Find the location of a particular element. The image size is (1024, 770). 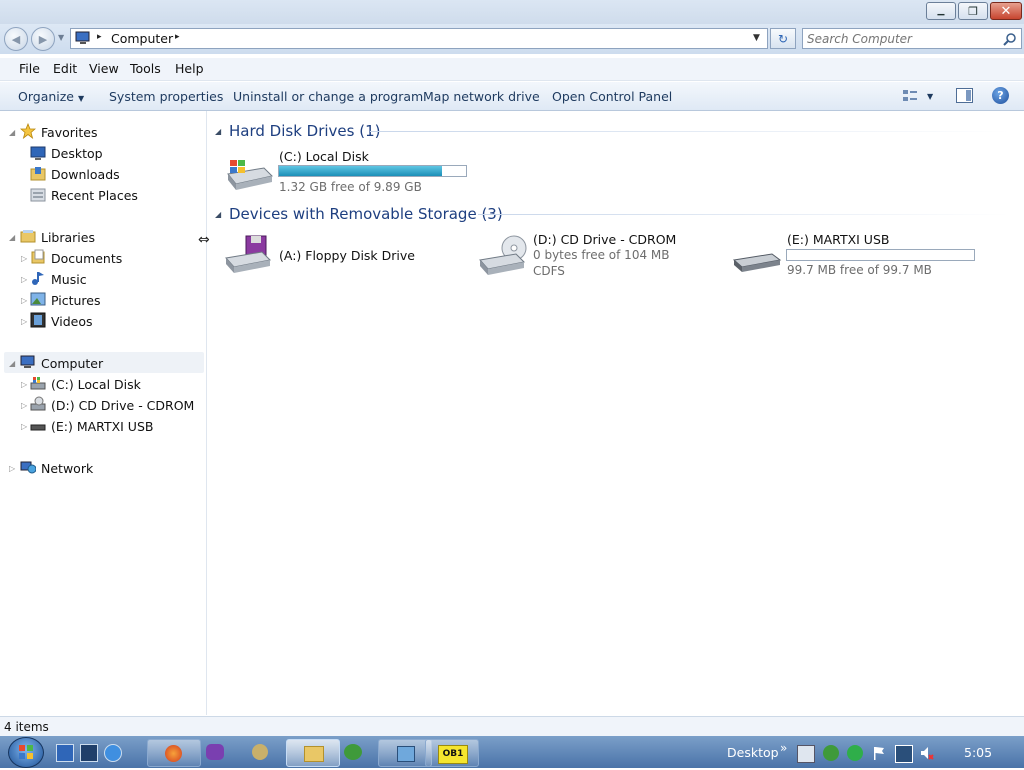

usb-drive-drive-icon is located at coordinates (757, 262).